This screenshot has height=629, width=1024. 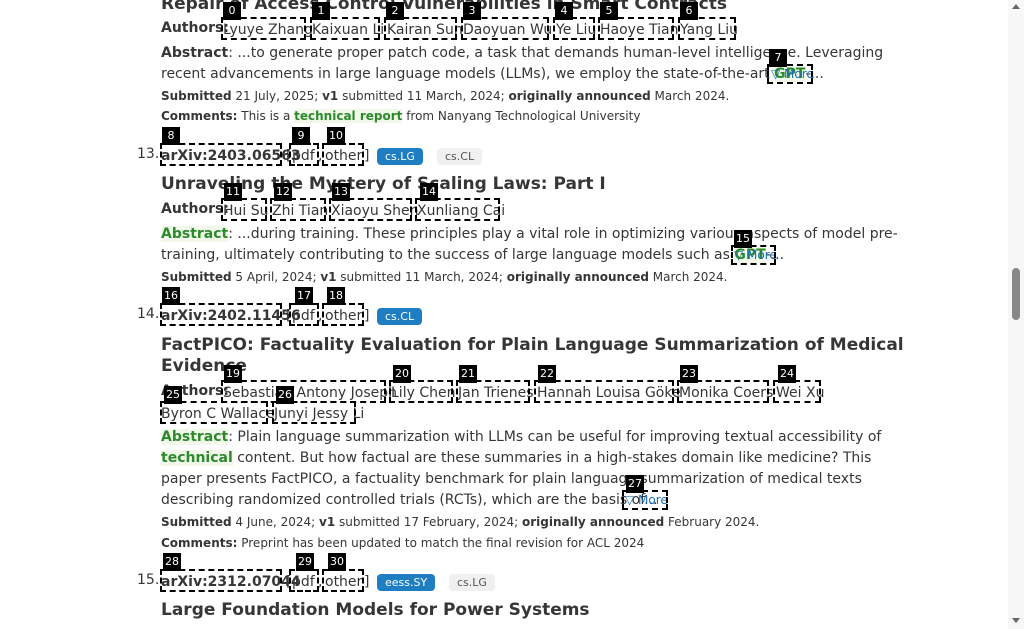 What do you see at coordinates (246, 211) in the screenshot?
I see `author-link: Hui Su` at bounding box center [246, 211].